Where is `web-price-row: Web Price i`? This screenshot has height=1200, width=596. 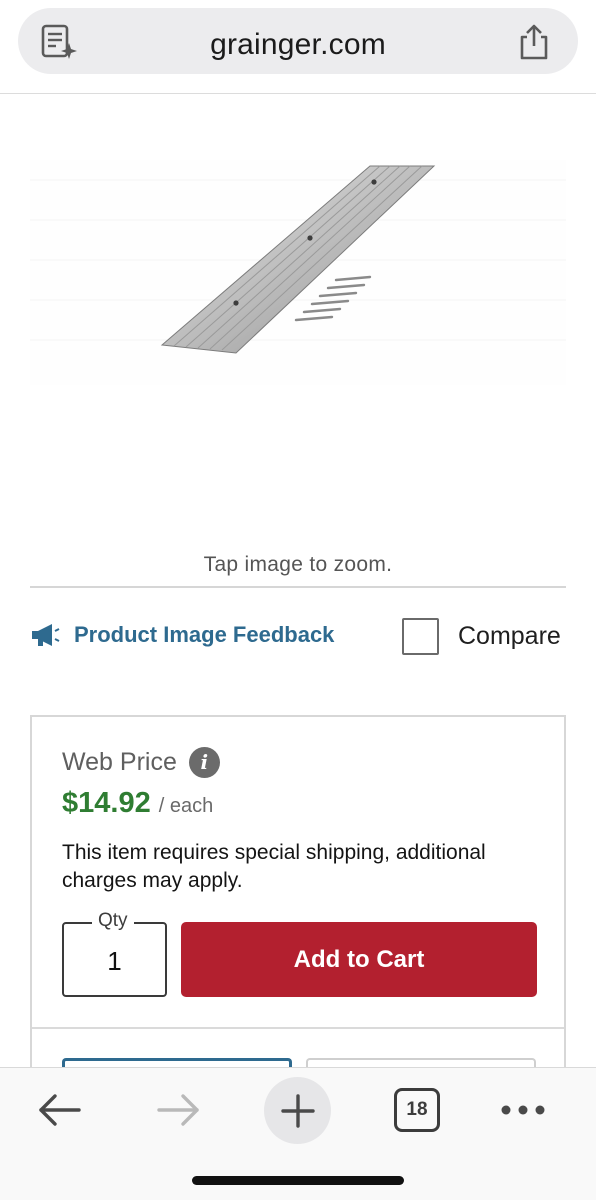
web-price-row: Web Price i is located at coordinates (141, 762).